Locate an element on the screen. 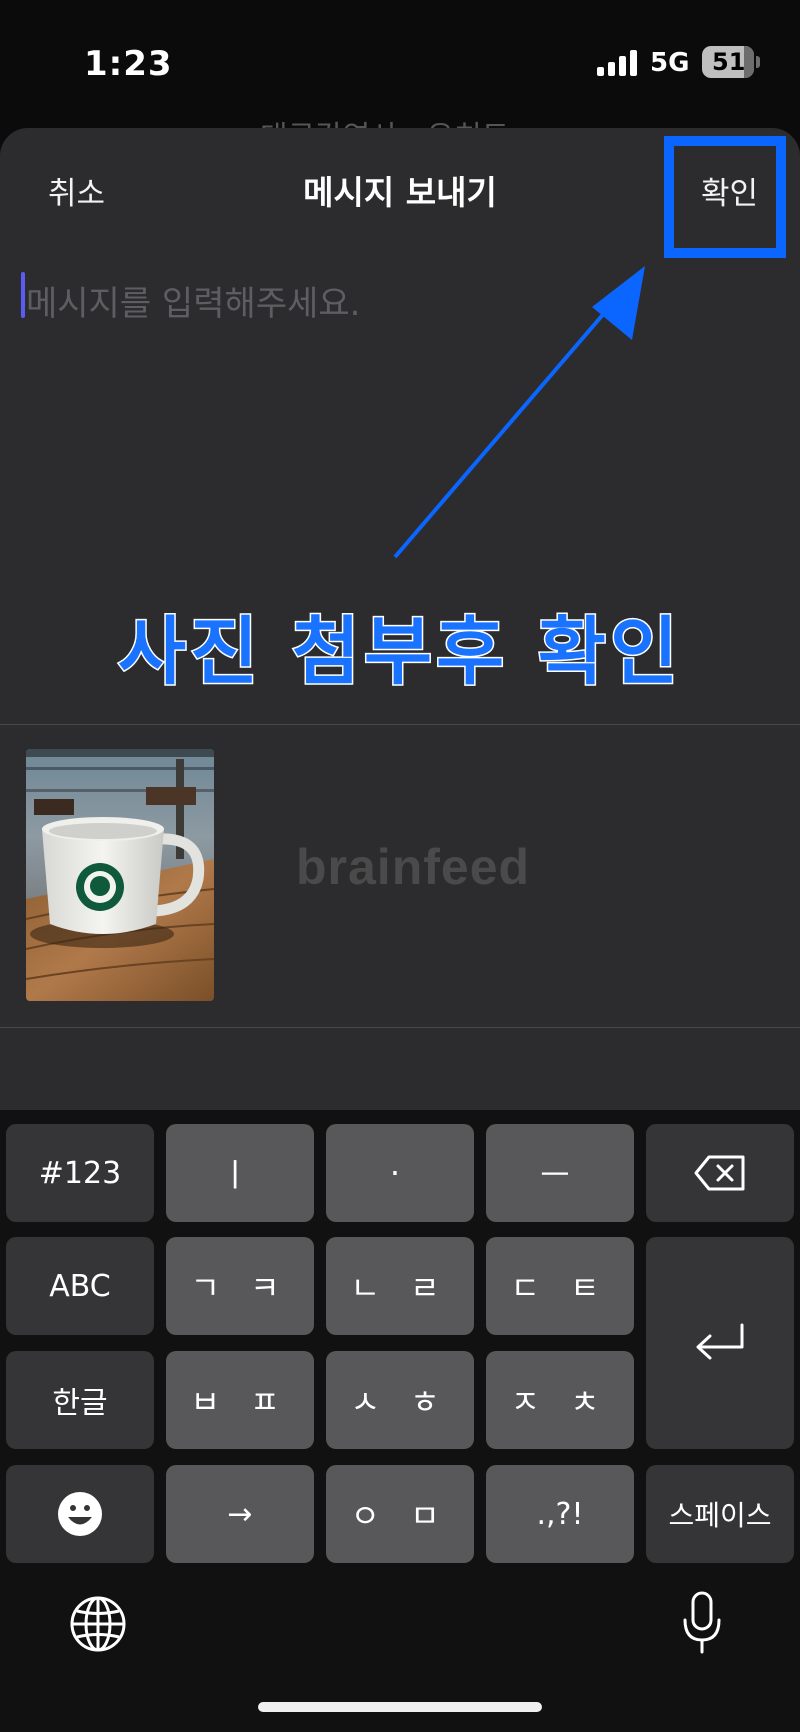  home-indicator is located at coordinates (400, 1707).